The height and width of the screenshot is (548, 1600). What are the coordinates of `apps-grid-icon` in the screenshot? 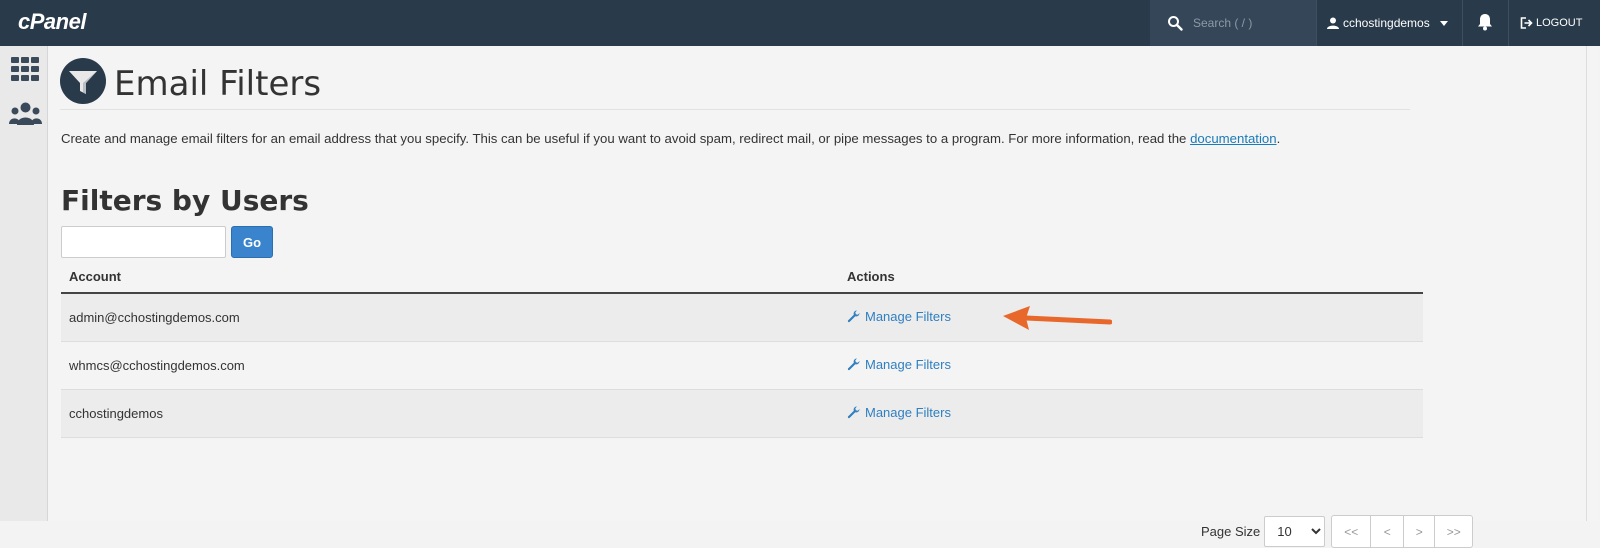 It's located at (25, 69).